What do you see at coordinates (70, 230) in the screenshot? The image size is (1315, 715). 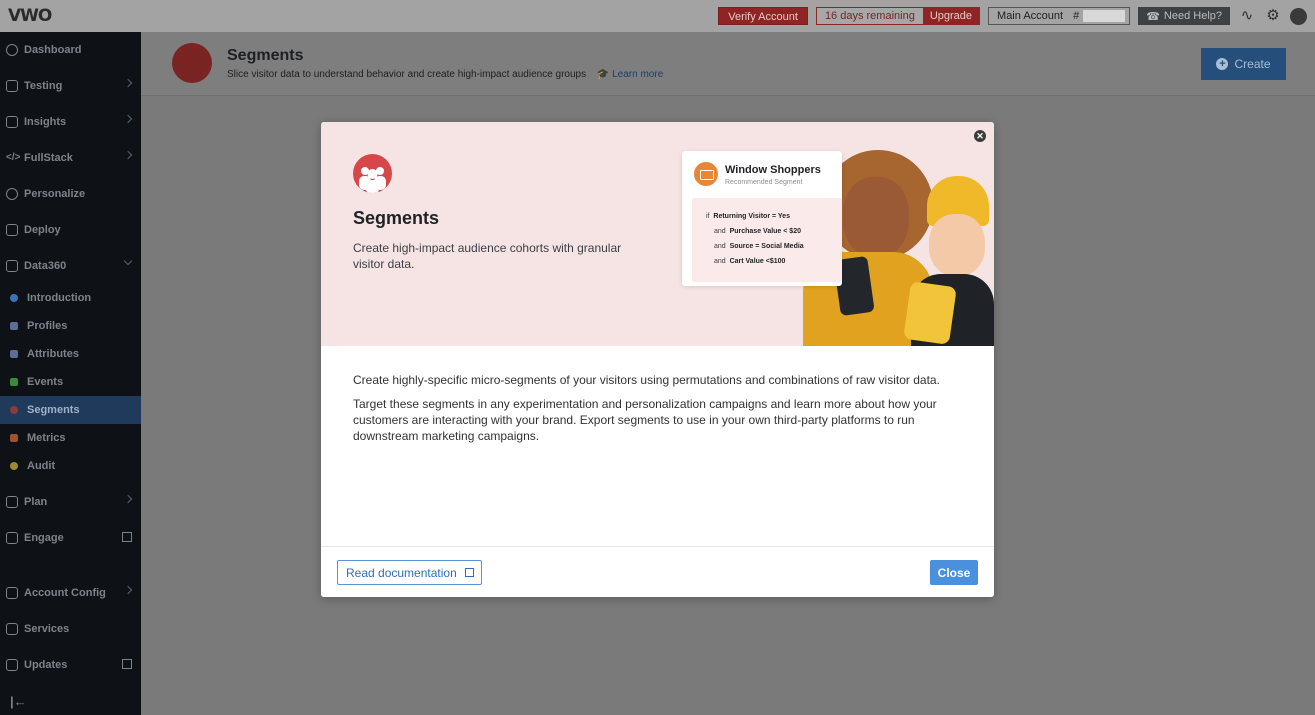 I see `sidebar-item-deploy: Deploy` at bounding box center [70, 230].